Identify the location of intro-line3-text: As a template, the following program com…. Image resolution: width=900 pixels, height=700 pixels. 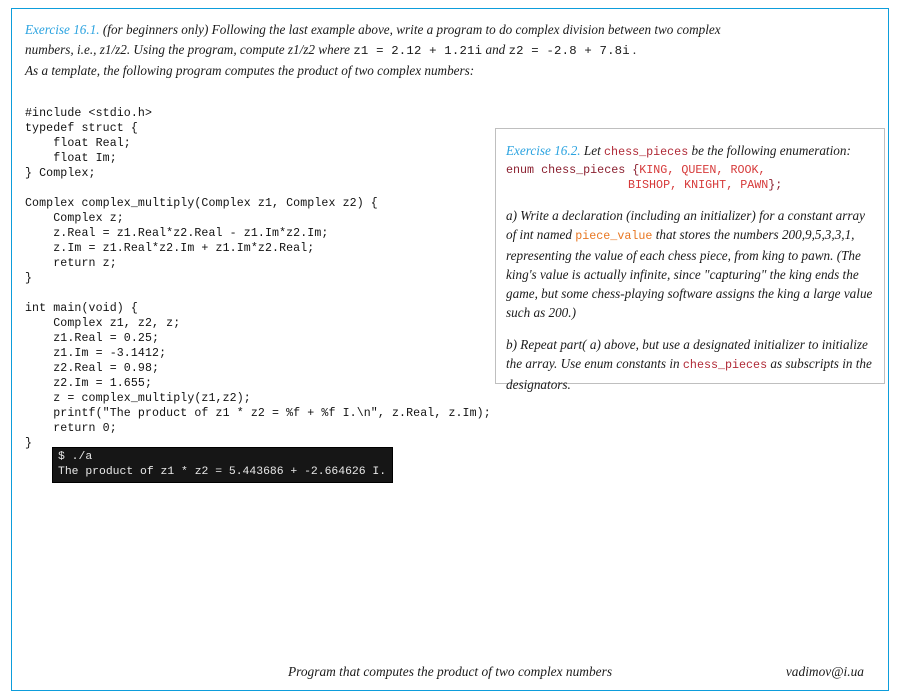
(250, 70).